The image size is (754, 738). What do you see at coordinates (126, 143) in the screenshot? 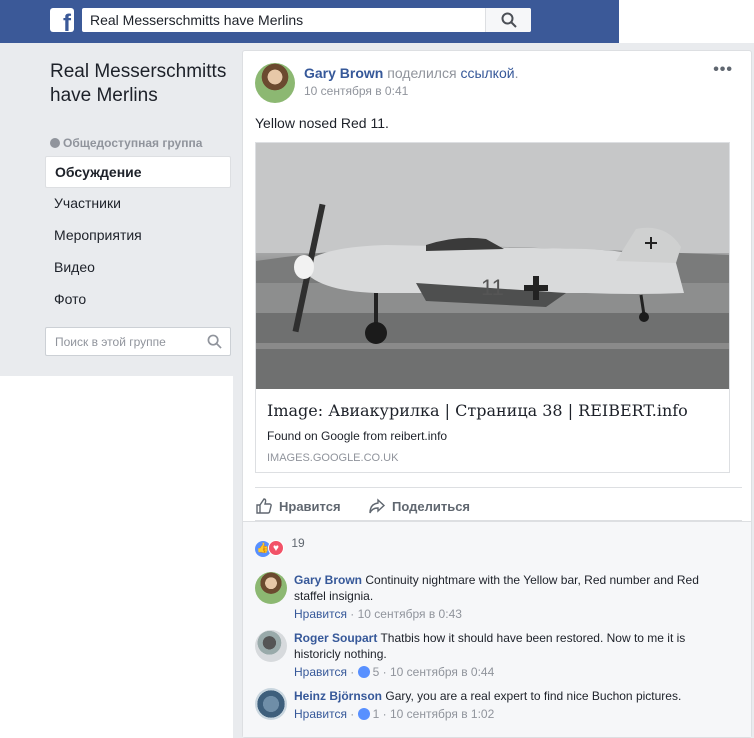
I see `group-privacy-label: Общедоступная группа` at bounding box center [126, 143].